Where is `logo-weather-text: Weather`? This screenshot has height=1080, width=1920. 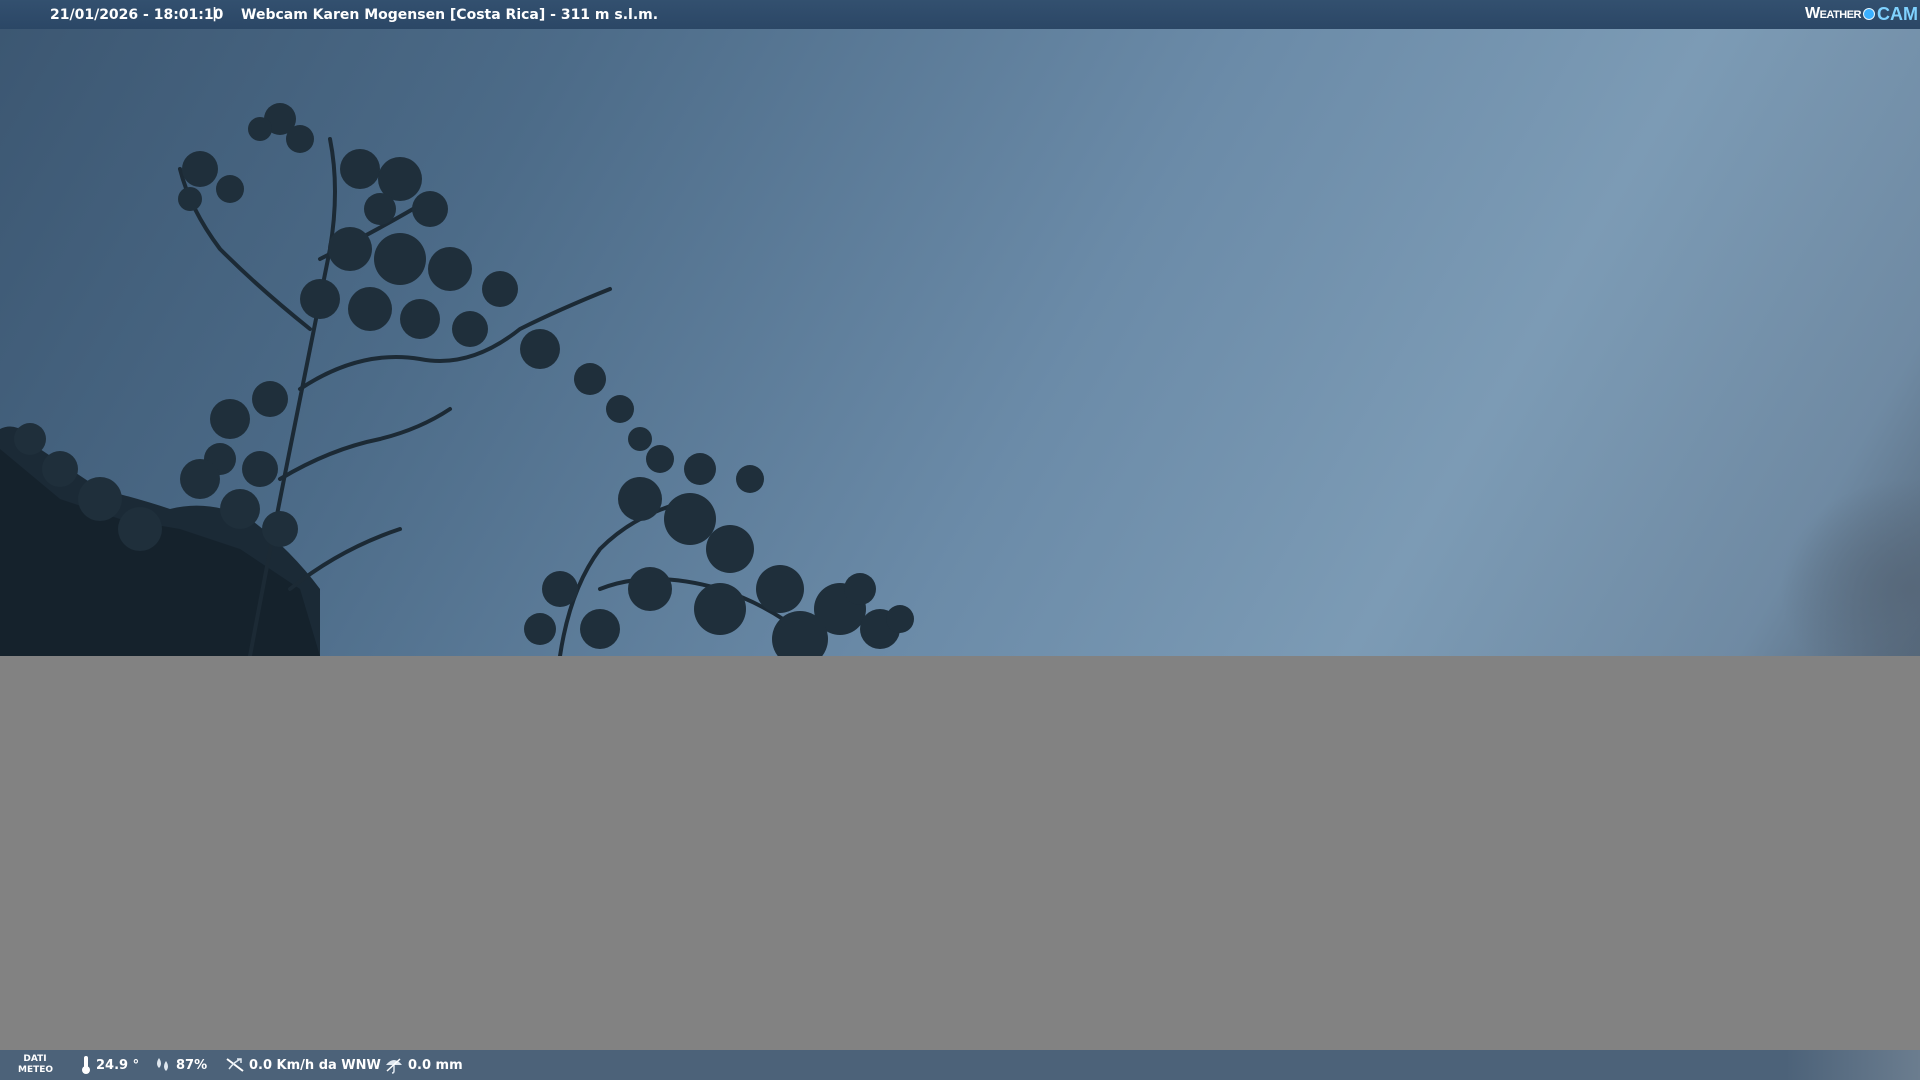 logo-weather-text: Weather is located at coordinates (1833, 13).